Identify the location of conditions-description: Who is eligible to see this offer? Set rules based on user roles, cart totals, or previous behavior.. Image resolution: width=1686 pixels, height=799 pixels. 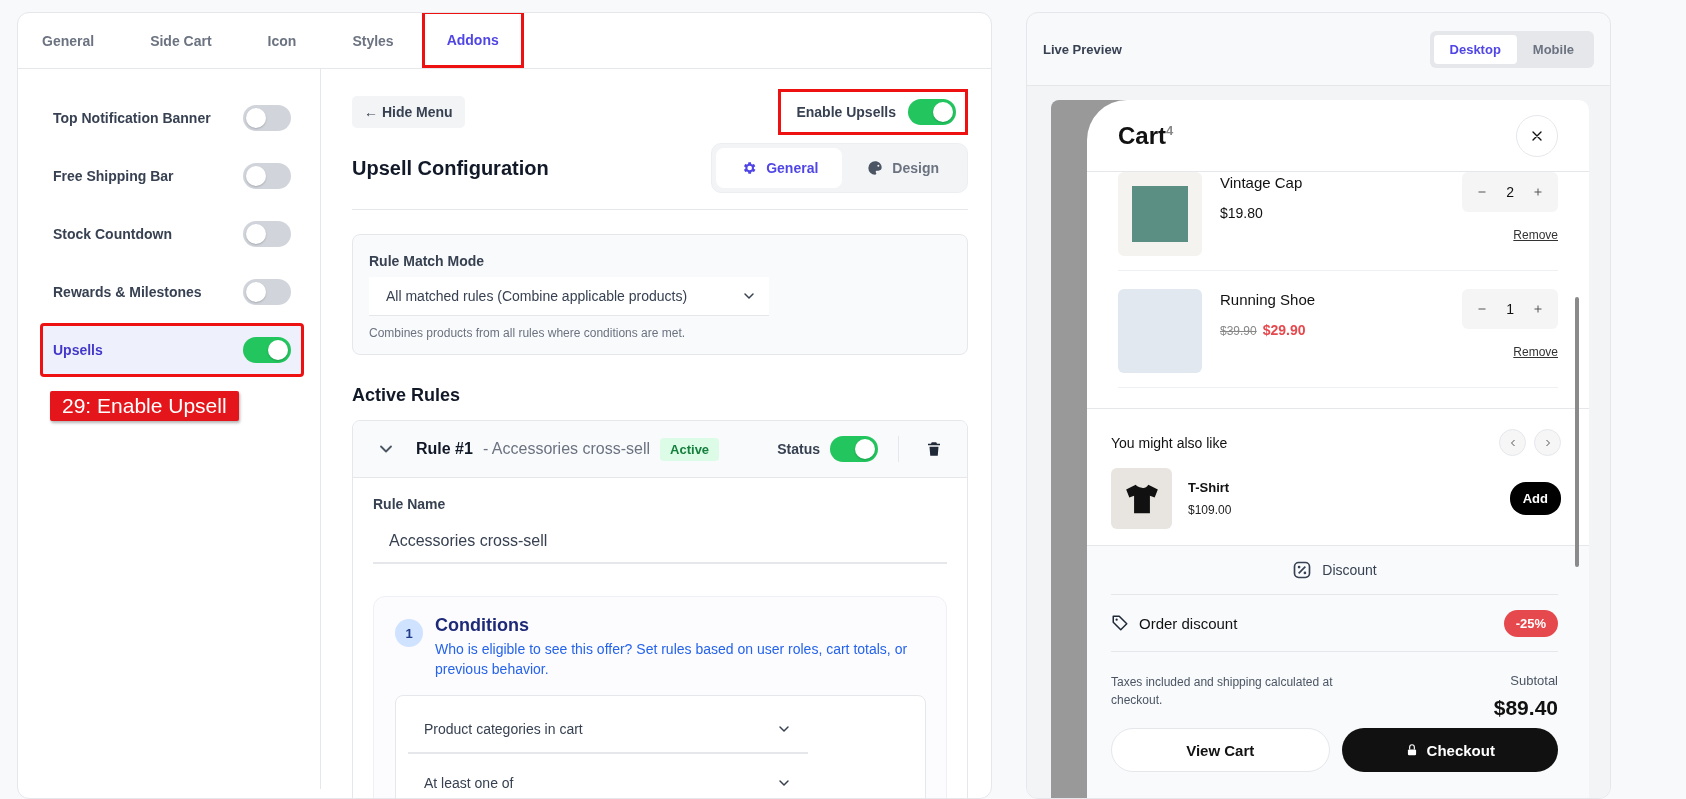
(672, 659).